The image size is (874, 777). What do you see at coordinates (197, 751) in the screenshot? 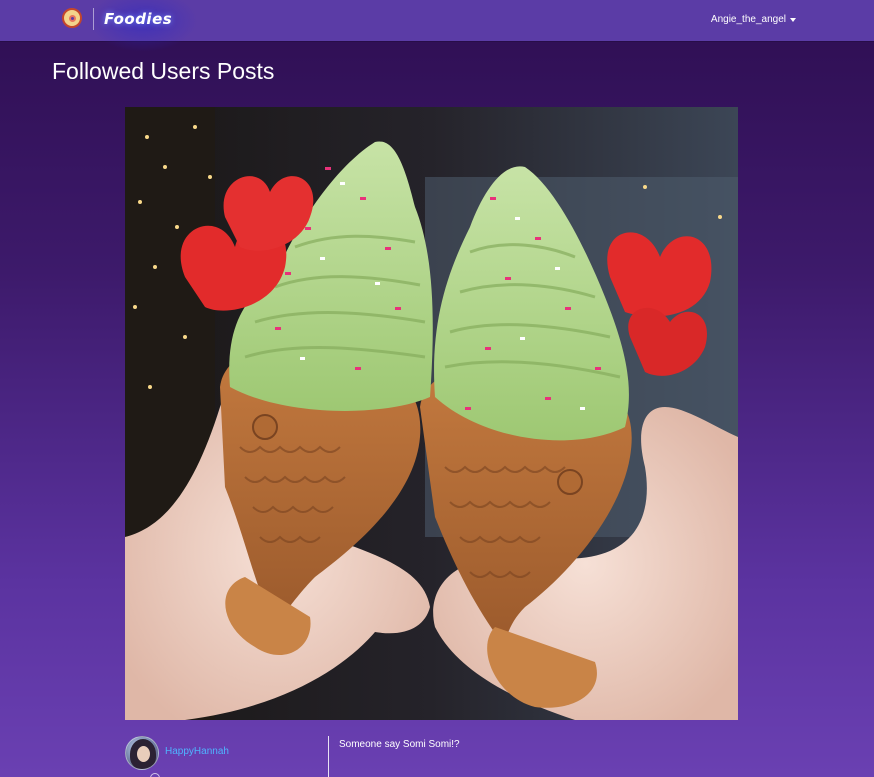
I see `post-author-link: HappyHannah` at bounding box center [197, 751].